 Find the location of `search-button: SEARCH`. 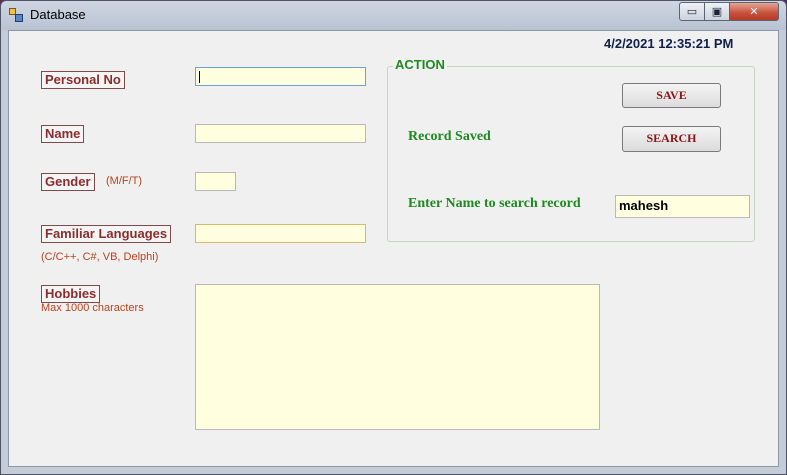

search-button: SEARCH is located at coordinates (671, 139).